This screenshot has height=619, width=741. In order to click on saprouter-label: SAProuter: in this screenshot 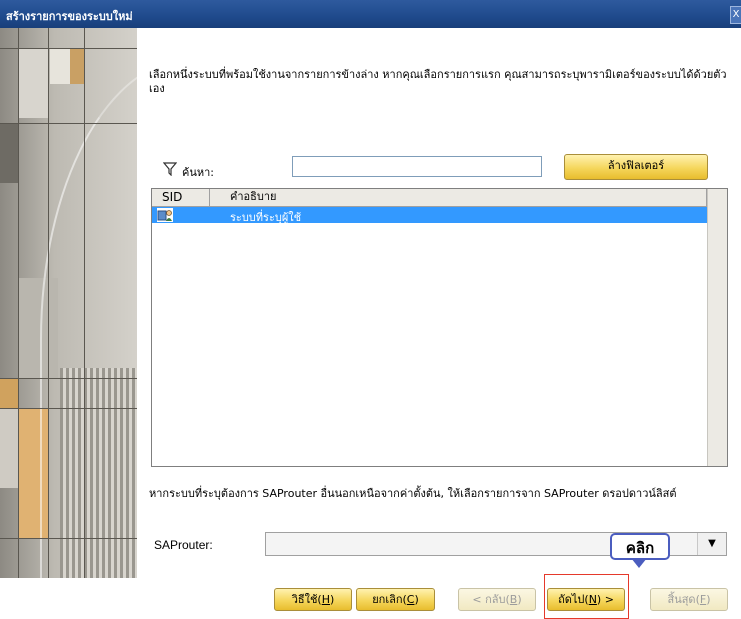, I will do `click(183, 545)`.